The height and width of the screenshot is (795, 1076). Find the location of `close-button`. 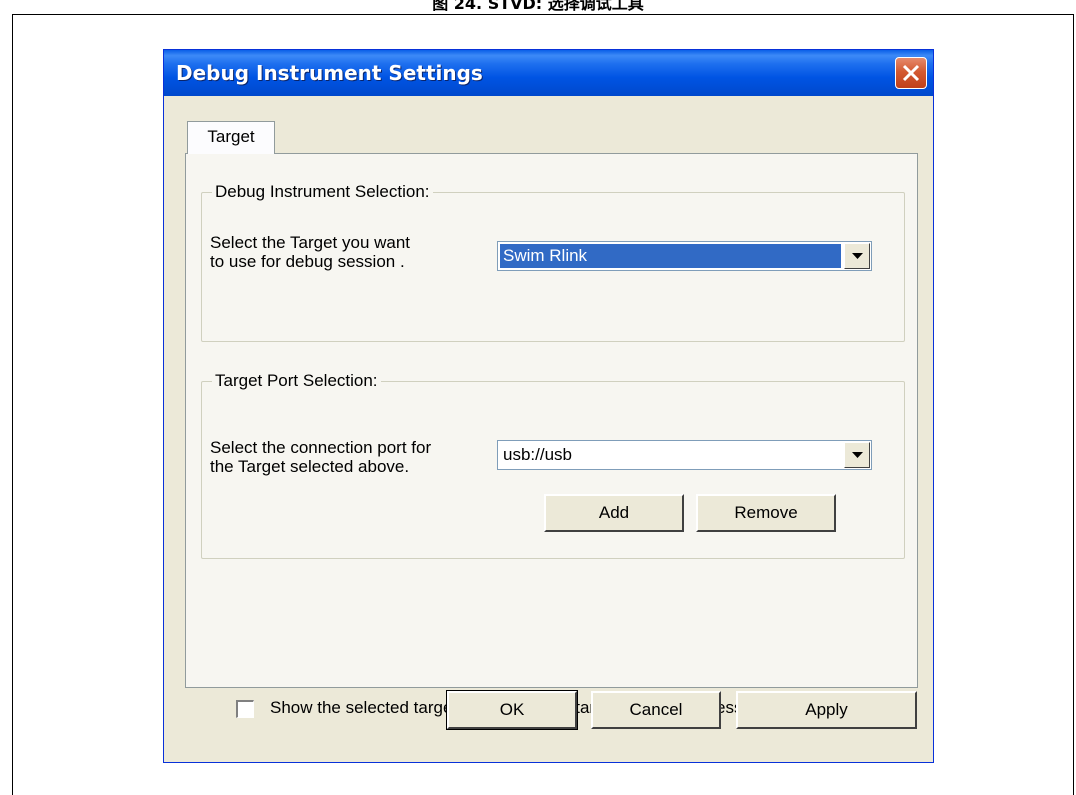

close-button is located at coordinates (911, 73).